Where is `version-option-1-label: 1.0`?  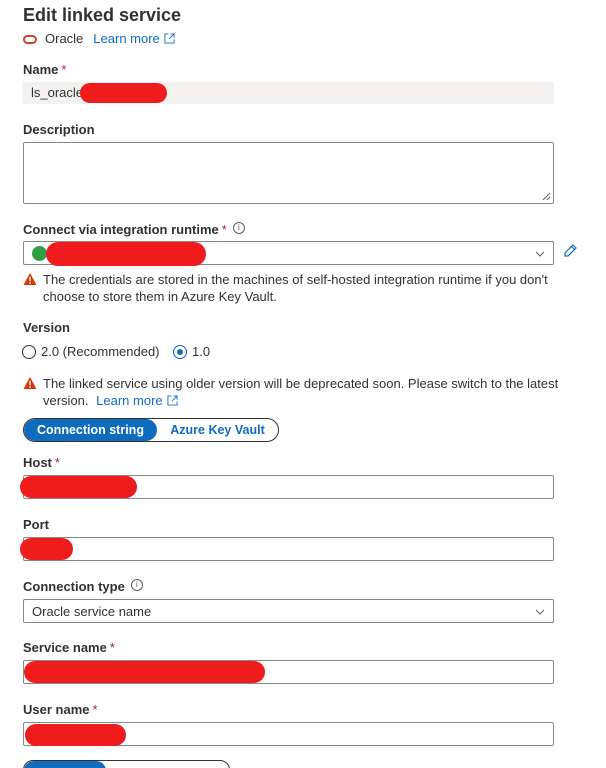 version-option-1-label: 1.0 is located at coordinates (201, 351).